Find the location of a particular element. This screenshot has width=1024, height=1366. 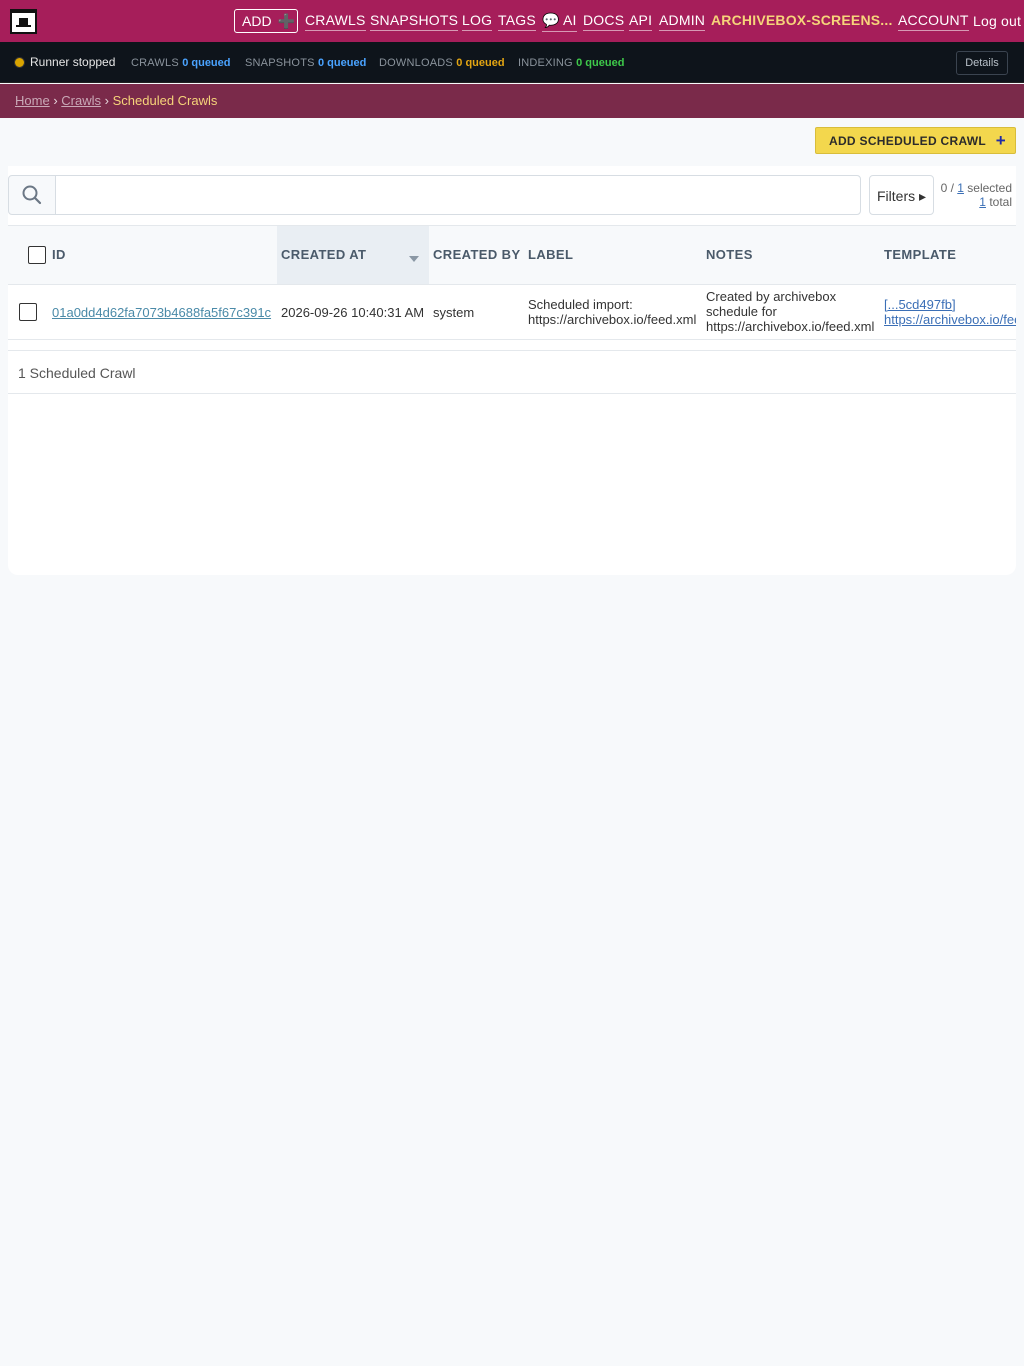

column-header-created-at: CREATED AT is located at coordinates (353, 255).